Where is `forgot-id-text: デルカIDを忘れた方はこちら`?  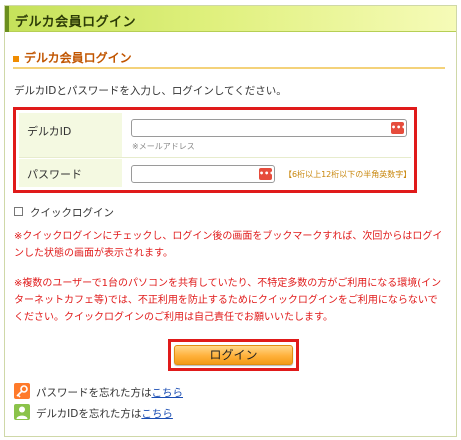 forgot-id-text: デルカIDを忘れた方はこちら is located at coordinates (104, 413).